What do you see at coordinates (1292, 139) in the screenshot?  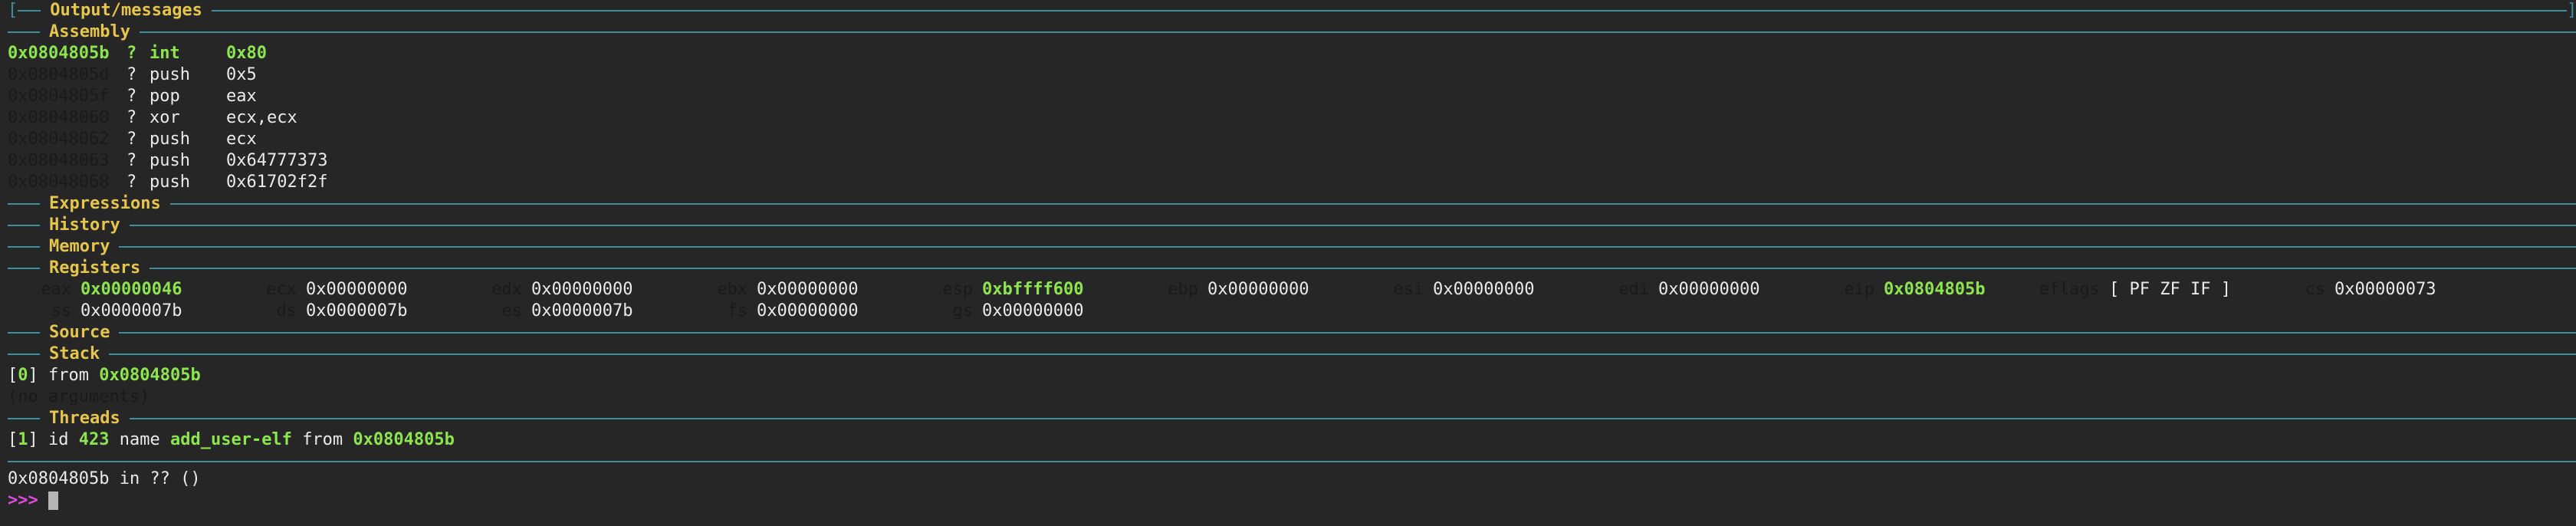 I see `asm-line: 0x08048062? push ecx` at bounding box center [1292, 139].